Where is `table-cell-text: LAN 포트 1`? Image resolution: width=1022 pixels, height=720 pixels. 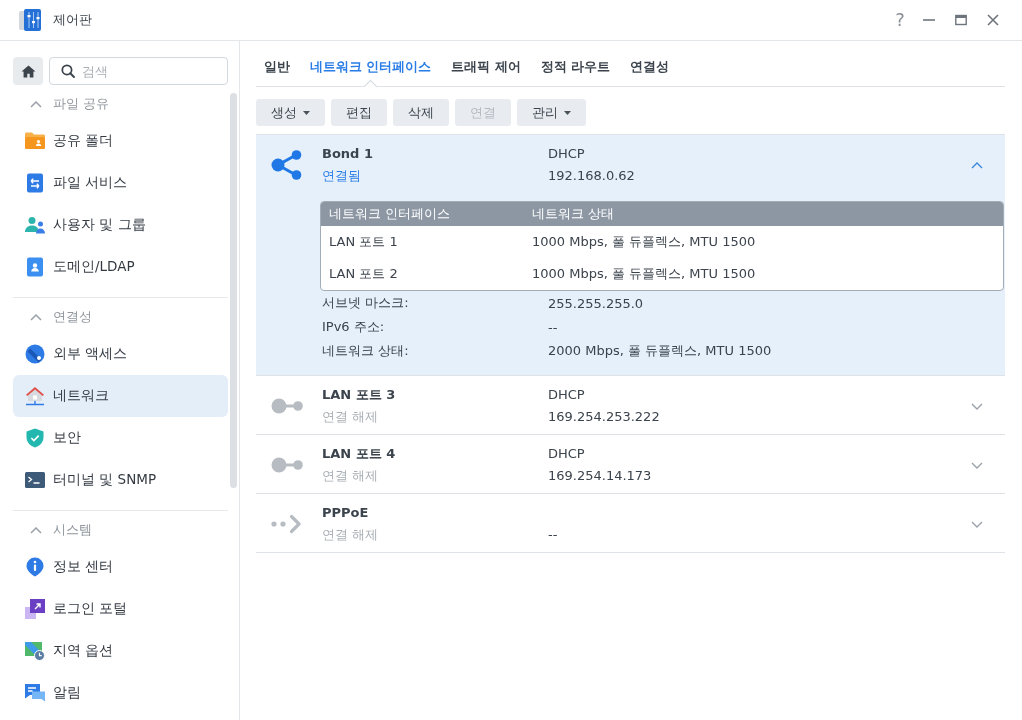 table-cell-text: LAN 포트 1 is located at coordinates (363, 242).